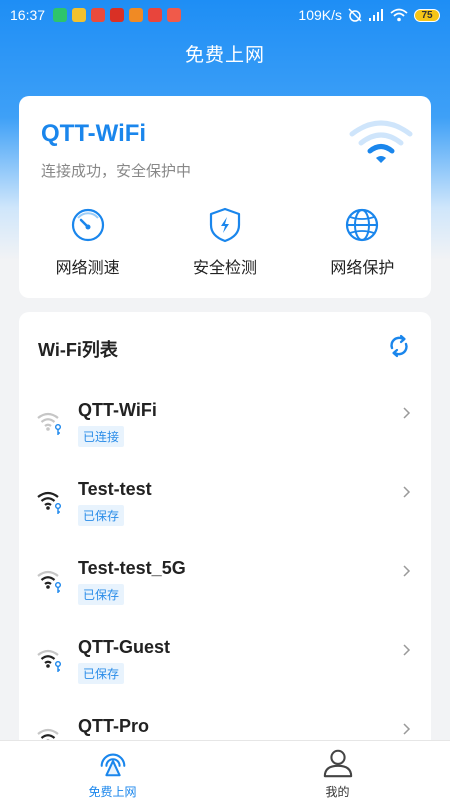  I want to click on speedometer-icon, so click(87, 225).